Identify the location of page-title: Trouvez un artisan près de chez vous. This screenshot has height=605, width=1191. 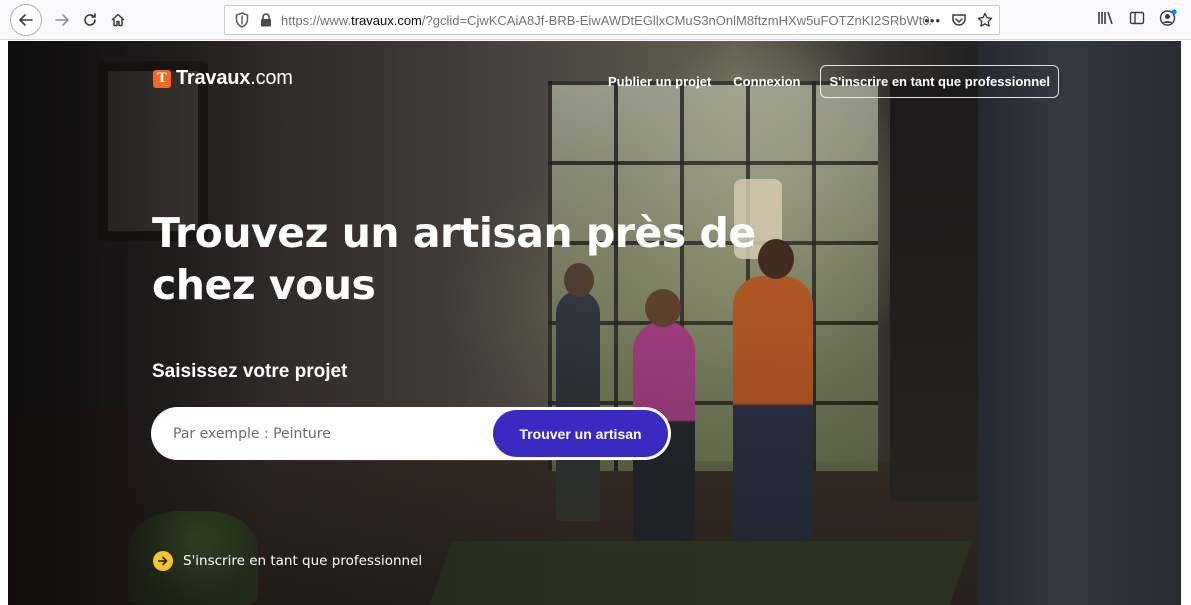
(454, 259).